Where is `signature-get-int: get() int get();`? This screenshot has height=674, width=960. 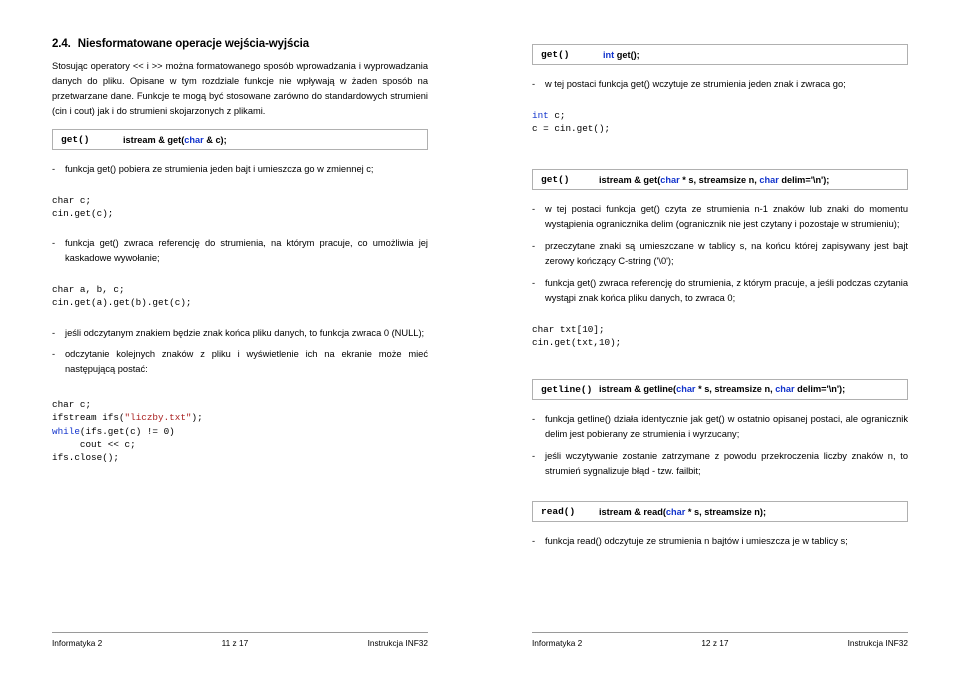
signature-get-int: get() int get(); is located at coordinates (720, 54).